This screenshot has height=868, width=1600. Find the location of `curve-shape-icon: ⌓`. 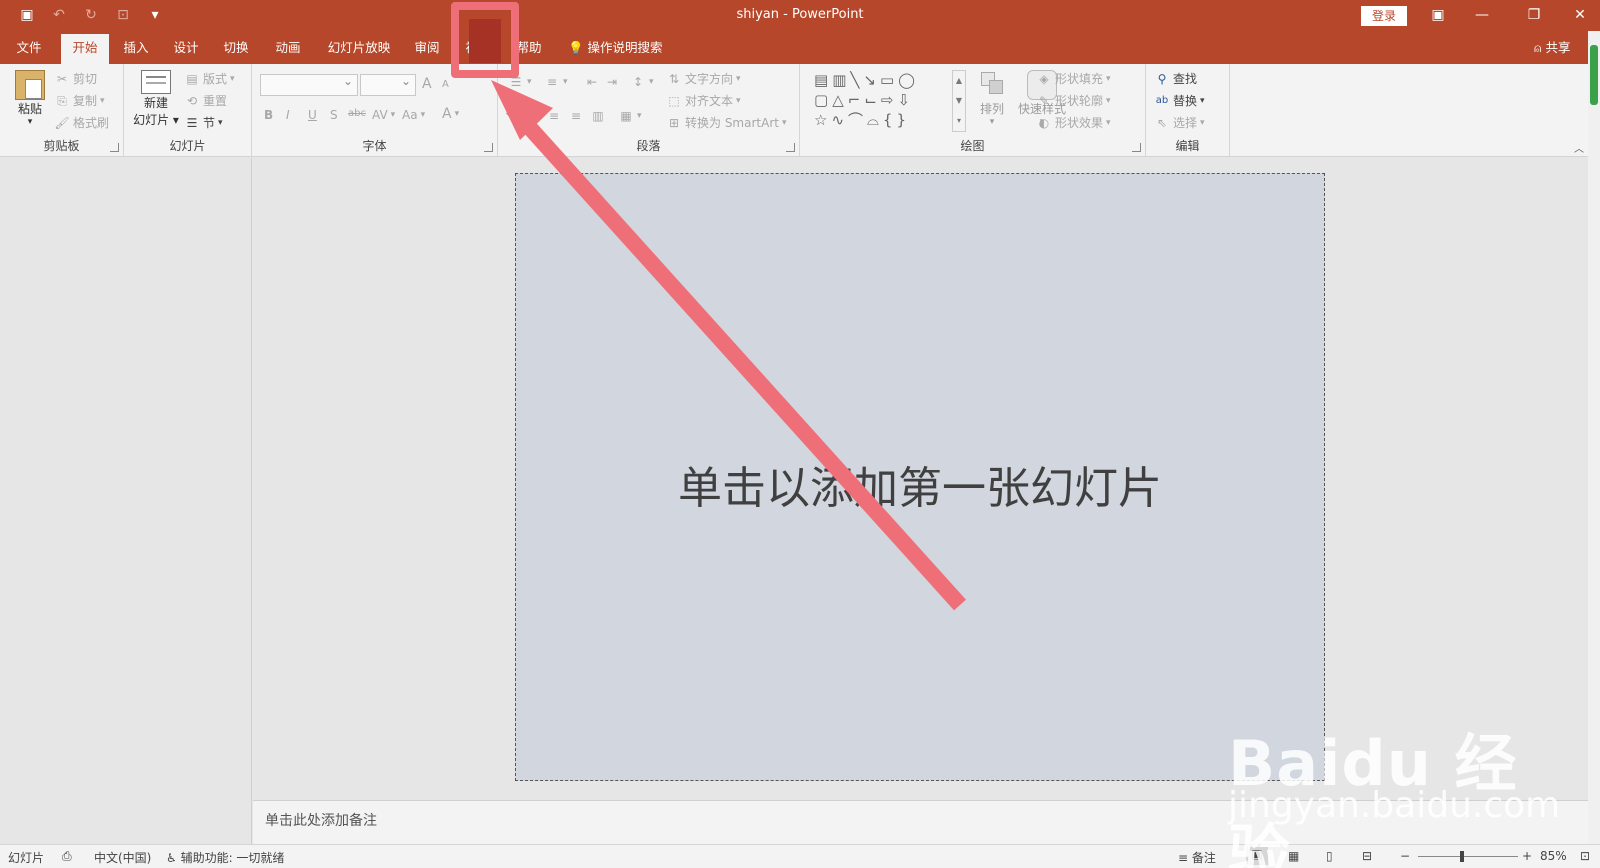

curve-shape-icon: ⌓ is located at coordinates (875, 120).